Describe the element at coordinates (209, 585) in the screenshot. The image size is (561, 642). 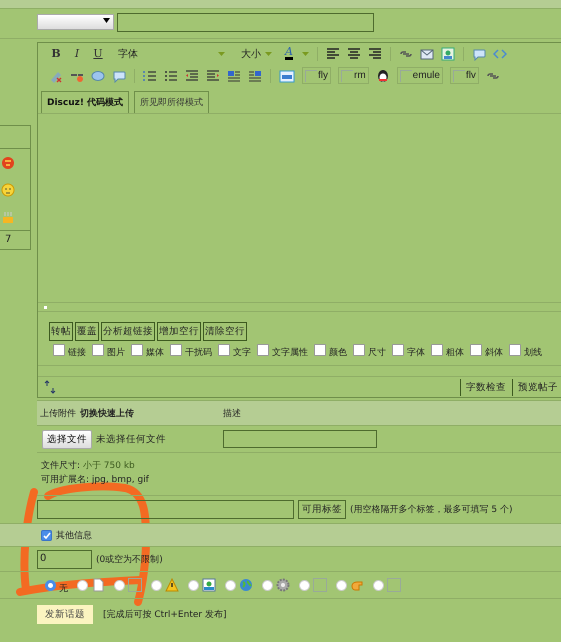
I see `picture-icon` at that location.